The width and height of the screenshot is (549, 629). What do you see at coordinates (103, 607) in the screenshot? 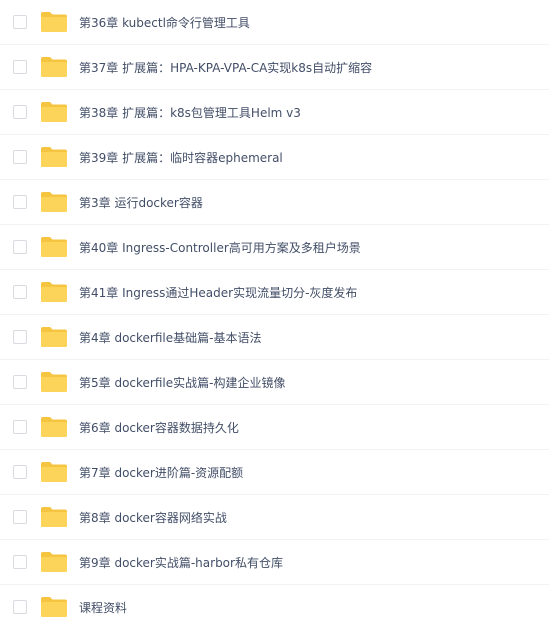
I see `folder-name: 课程资料` at bounding box center [103, 607].